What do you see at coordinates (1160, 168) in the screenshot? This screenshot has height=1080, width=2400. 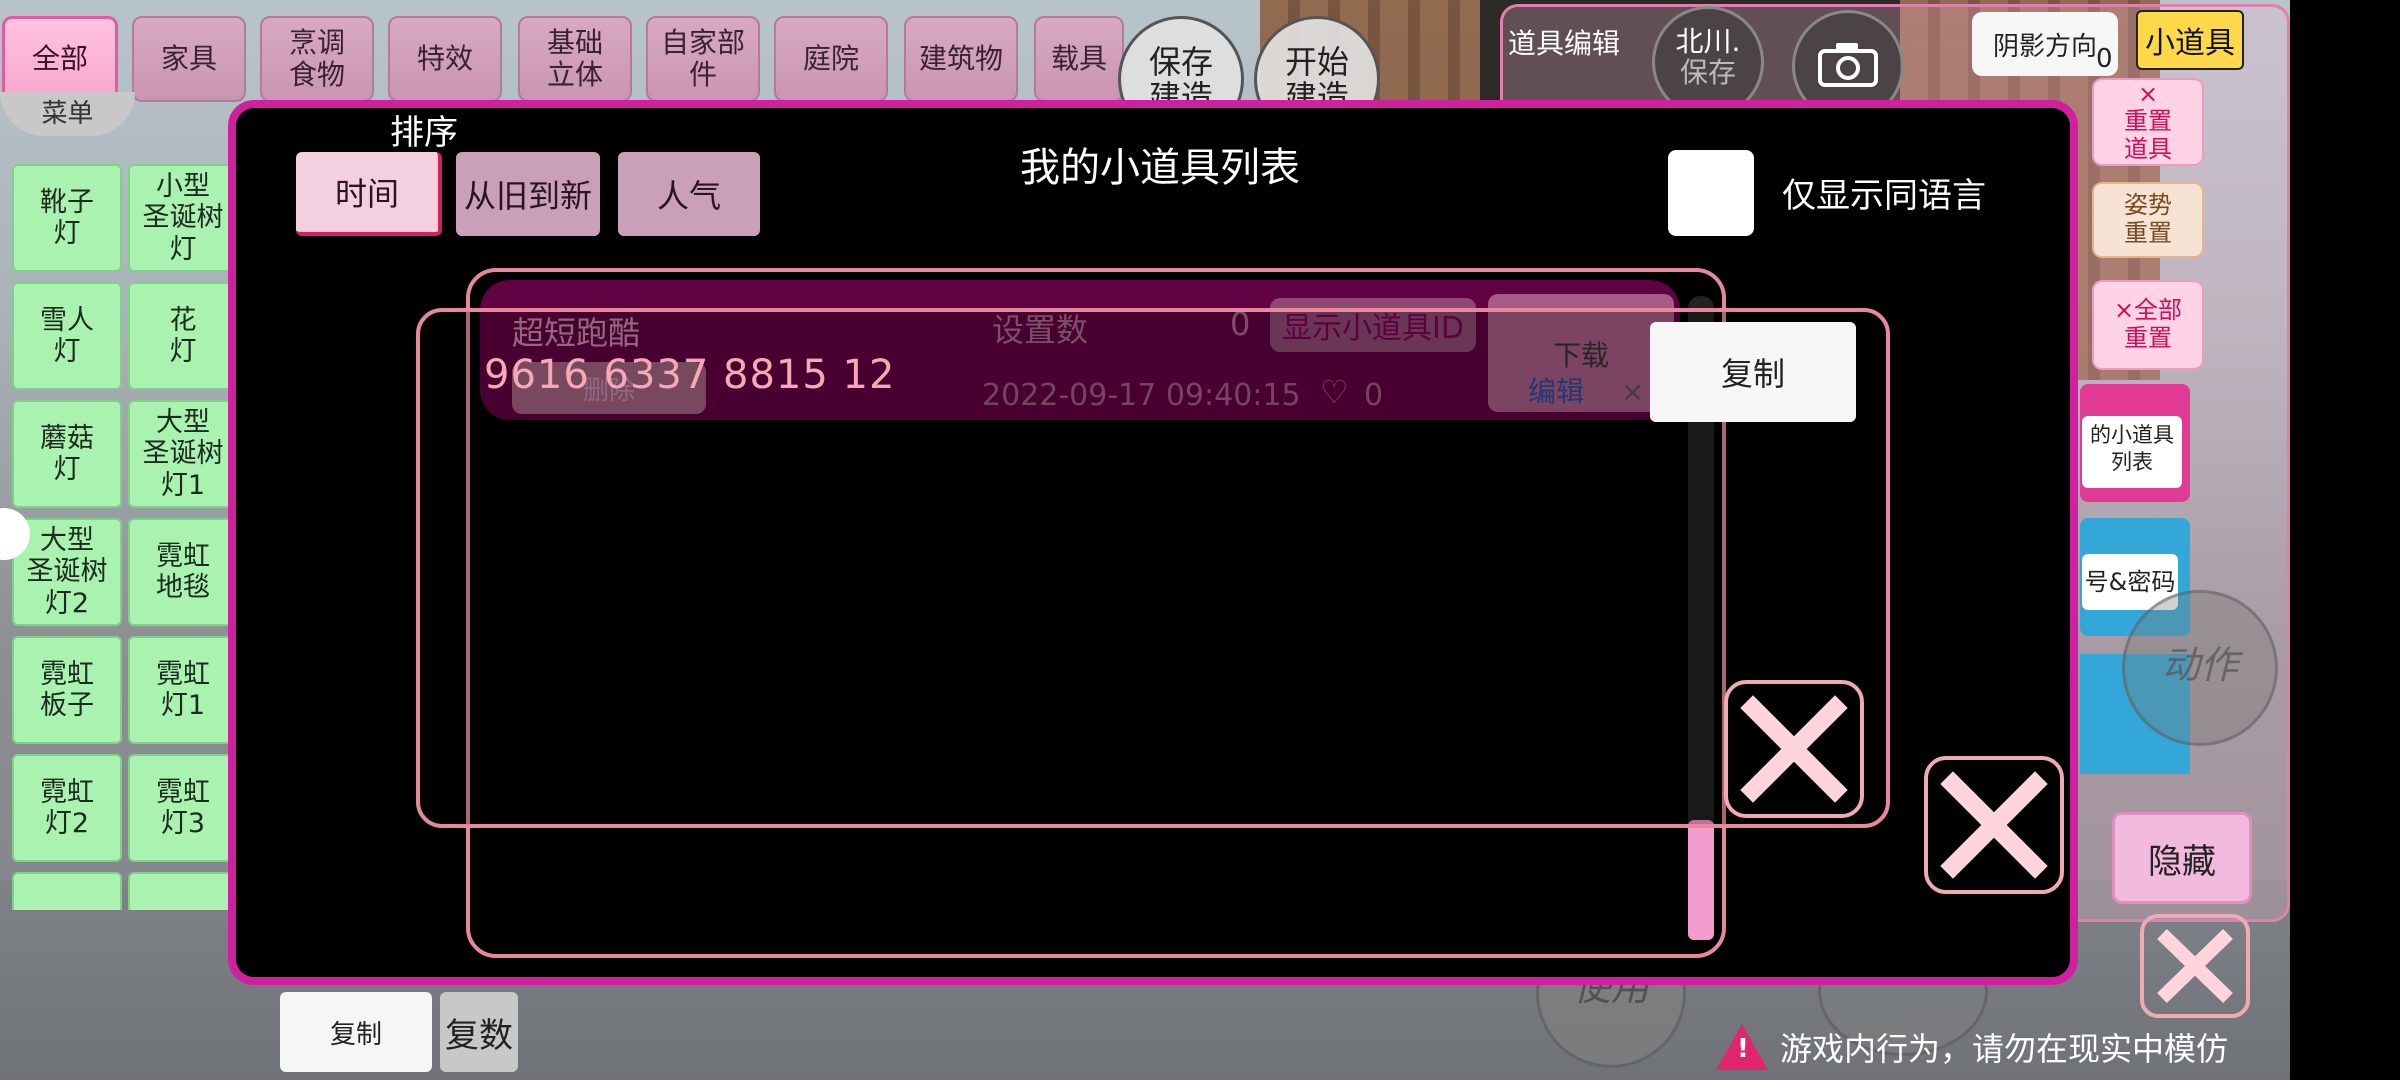 I see `dialog-title: 我的小道具列表` at bounding box center [1160, 168].